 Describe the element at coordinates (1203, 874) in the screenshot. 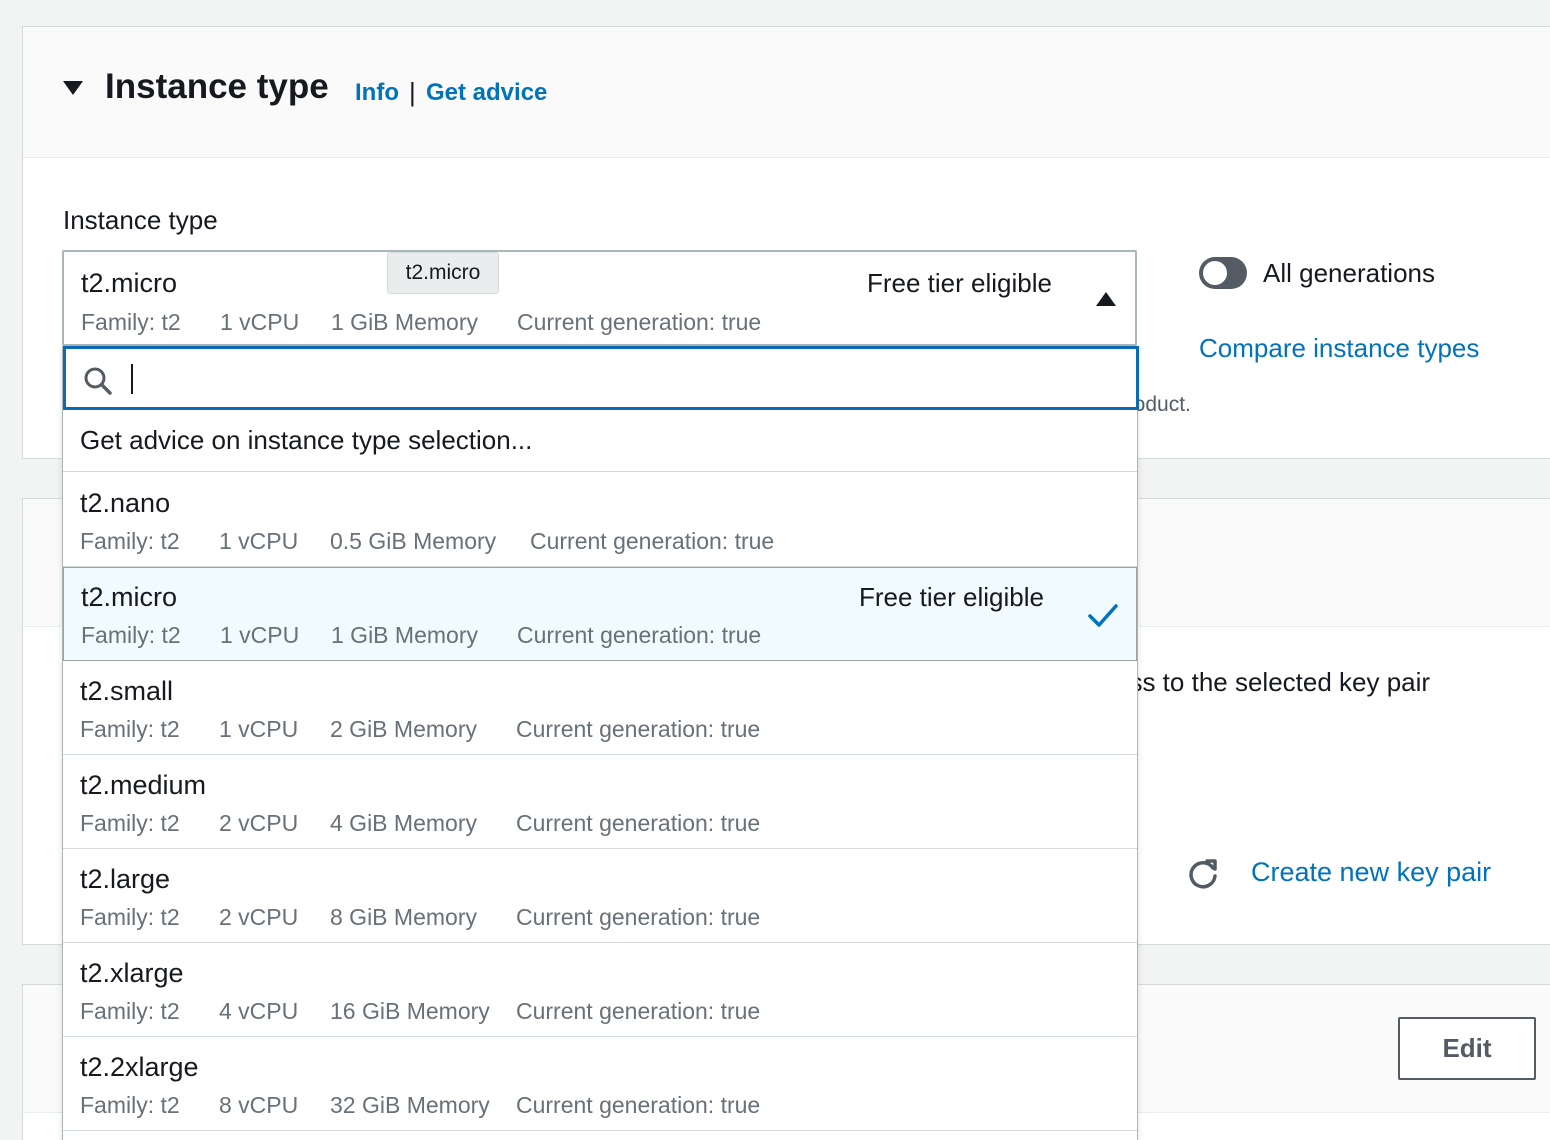

I see `refresh-icon` at that location.